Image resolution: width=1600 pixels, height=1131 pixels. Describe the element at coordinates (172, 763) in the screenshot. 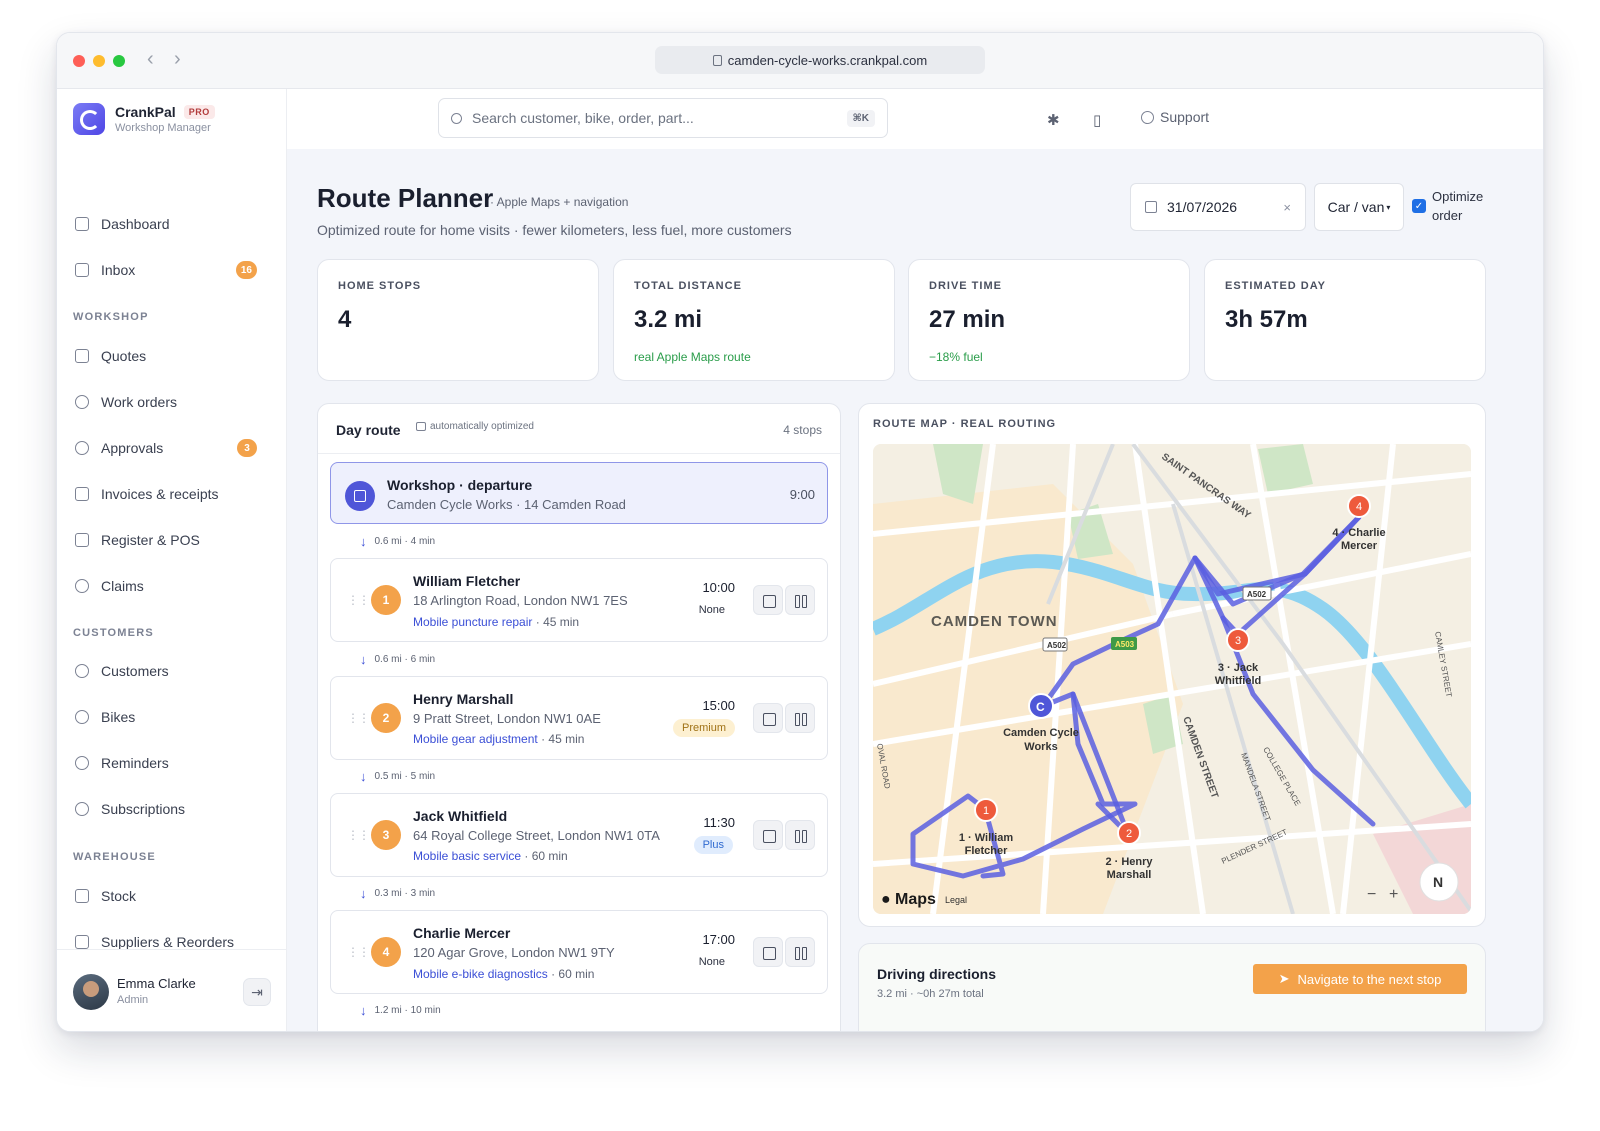

I see `sidebar-item-reminders: Reminders` at that location.